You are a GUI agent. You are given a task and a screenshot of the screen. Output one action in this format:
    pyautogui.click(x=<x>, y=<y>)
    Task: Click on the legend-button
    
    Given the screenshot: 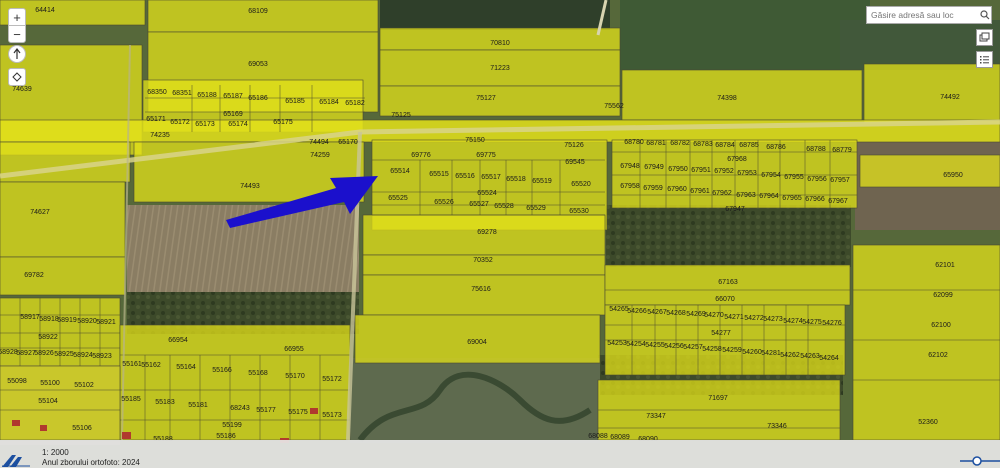 What is the action you would take?
    pyautogui.click(x=984, y=59)
    